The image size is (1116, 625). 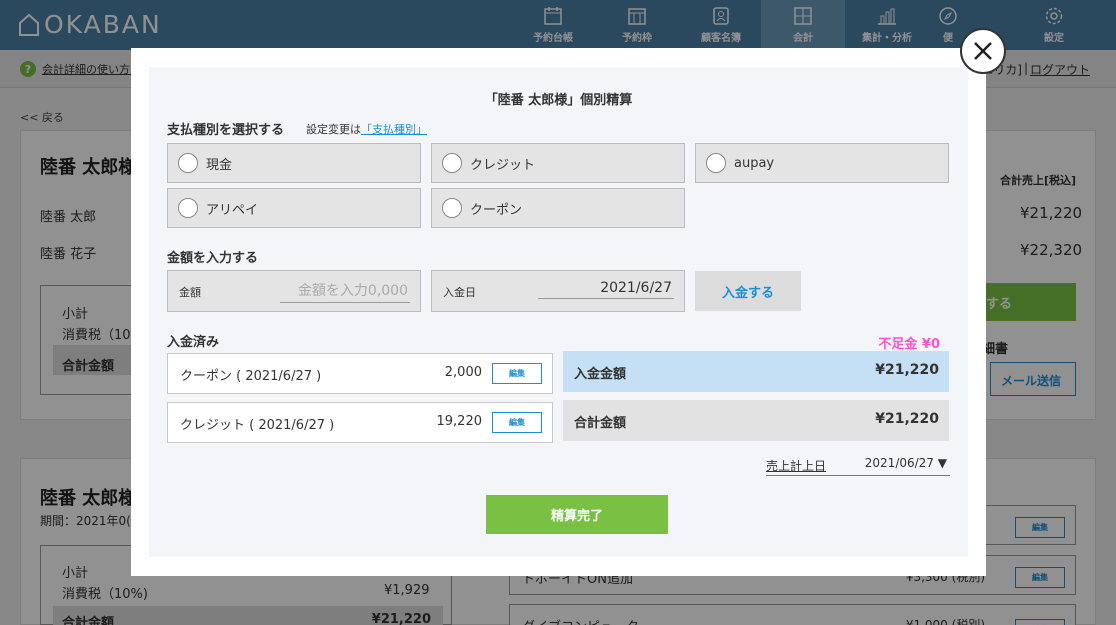 What do you see at coordinates (907, 370) in the screenshot?
I see `deposit-total-value: ¥21,220` at bounding box center [907, 370].